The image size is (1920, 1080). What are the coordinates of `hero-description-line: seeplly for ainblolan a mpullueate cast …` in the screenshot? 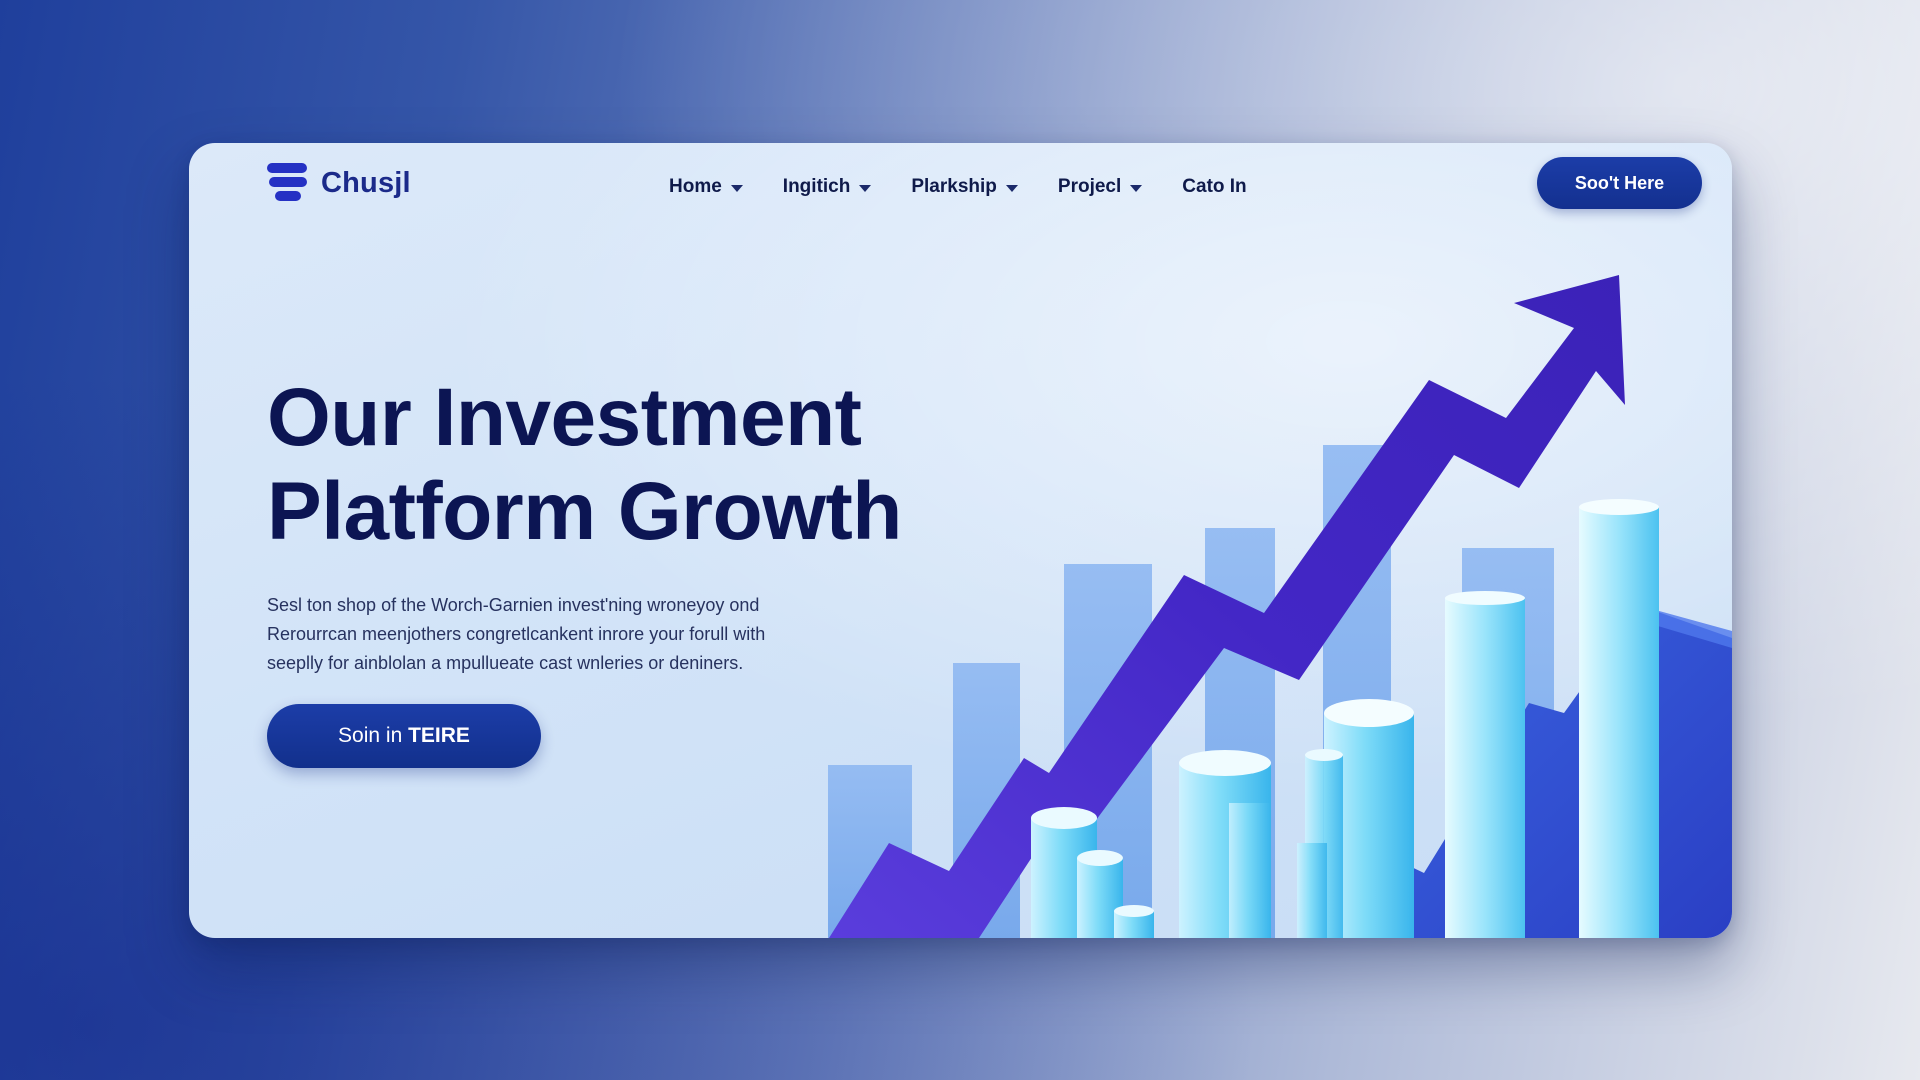 It's located at (505, 663).